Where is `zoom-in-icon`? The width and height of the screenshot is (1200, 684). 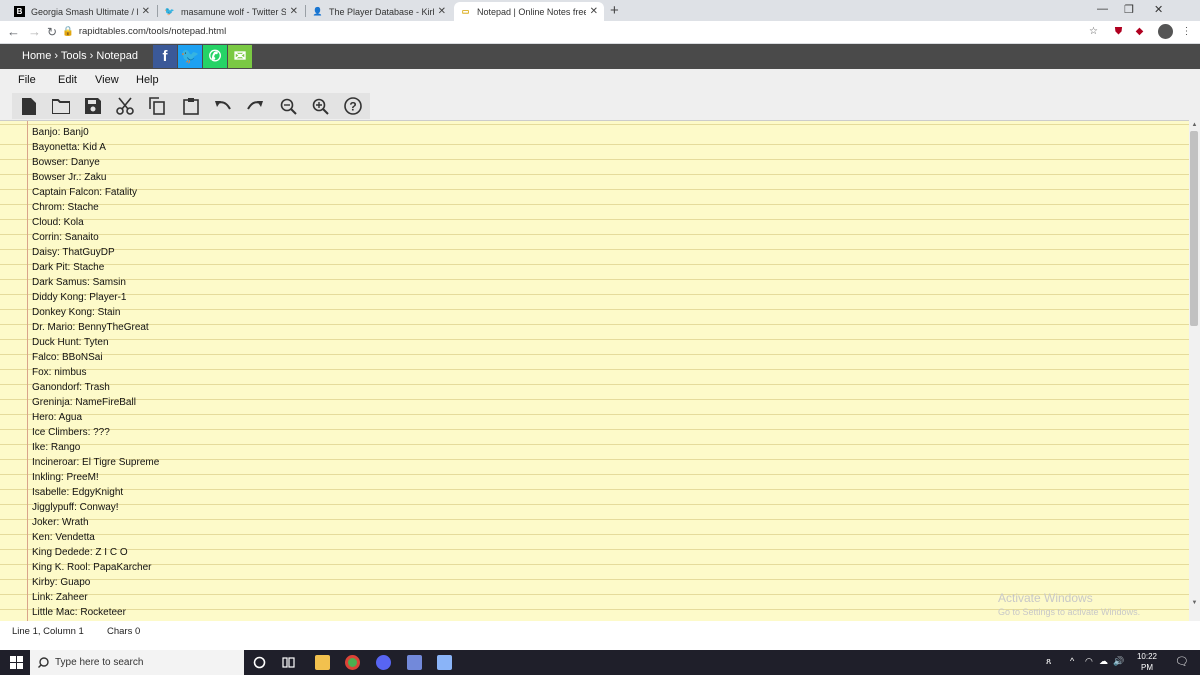 zoom-in-icon is located at coordinates (320, 106).